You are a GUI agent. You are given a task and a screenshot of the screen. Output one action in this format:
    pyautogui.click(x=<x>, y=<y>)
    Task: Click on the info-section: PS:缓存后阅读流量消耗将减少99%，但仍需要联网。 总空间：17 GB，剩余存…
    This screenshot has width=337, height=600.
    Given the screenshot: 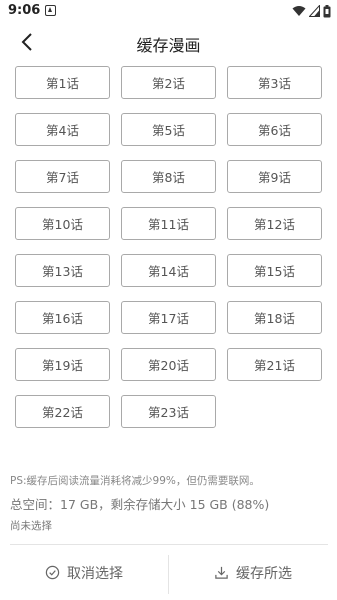 What is the action you would take?
    pyautogui.click(x=170, y=503)
    